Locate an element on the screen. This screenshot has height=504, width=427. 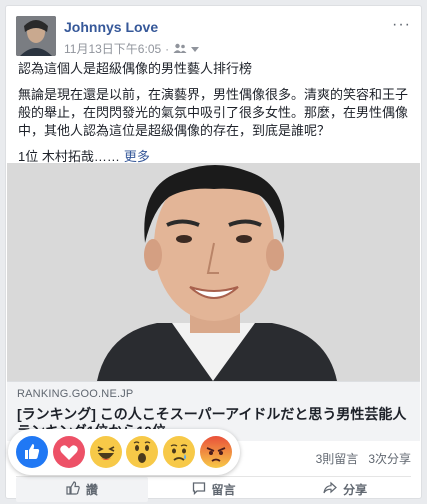
post-options-button: ··· is located at coordinates (401, 25).